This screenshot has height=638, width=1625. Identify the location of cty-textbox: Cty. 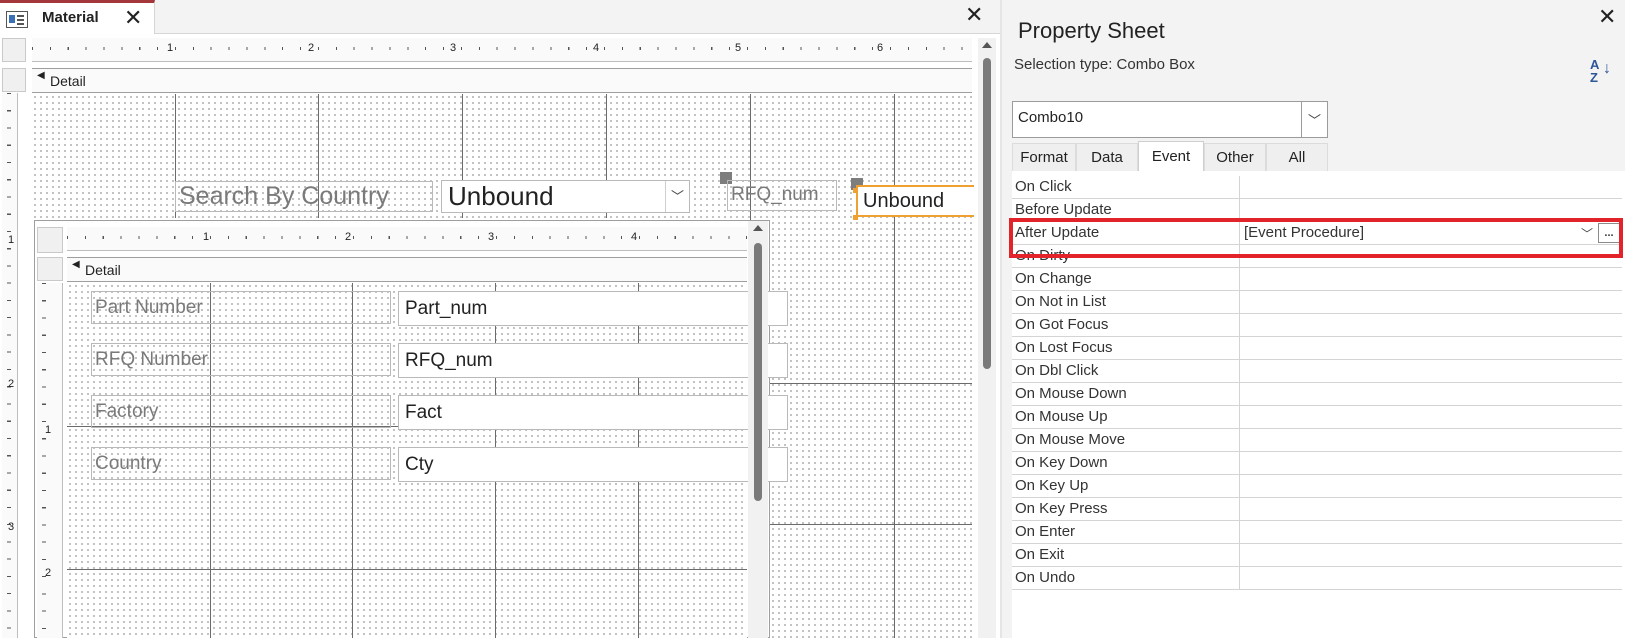
(593, 464).